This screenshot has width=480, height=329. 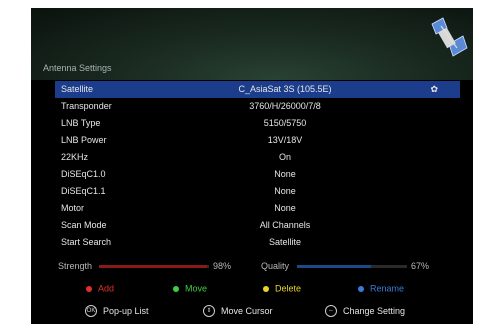 I want to click on blue-key-rename: Rename, so click(x=381, y=288).